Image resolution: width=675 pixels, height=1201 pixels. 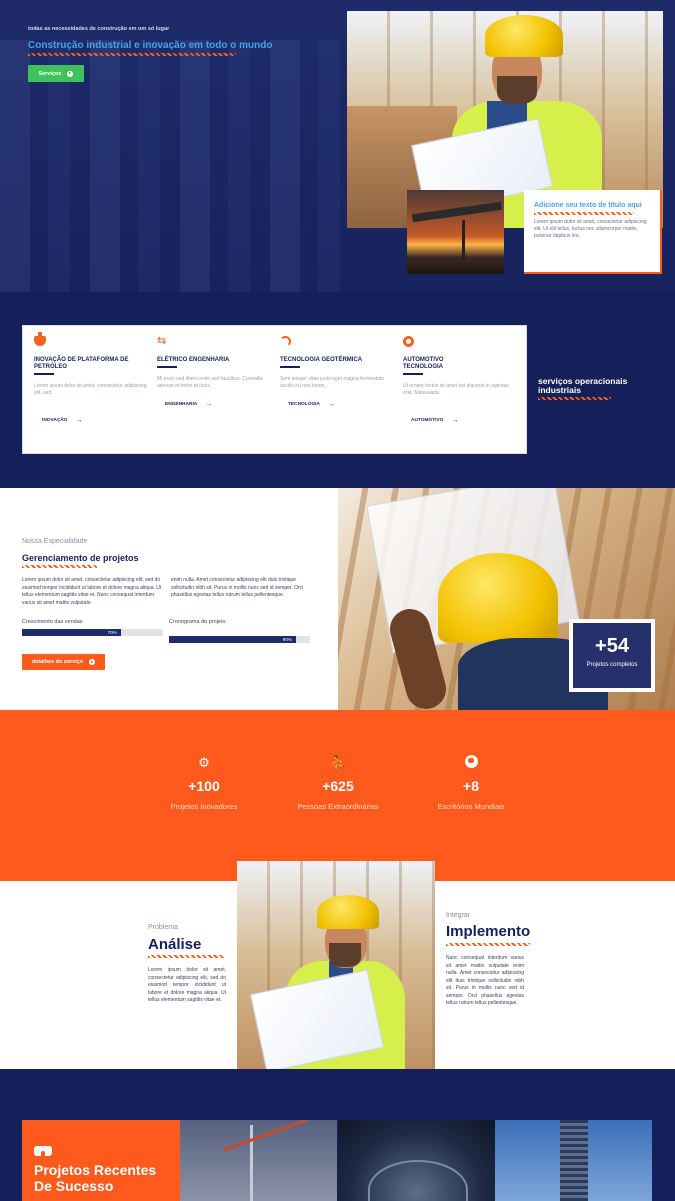 I want to click on gears-icon: ⚙, so click(x=204, y=762).